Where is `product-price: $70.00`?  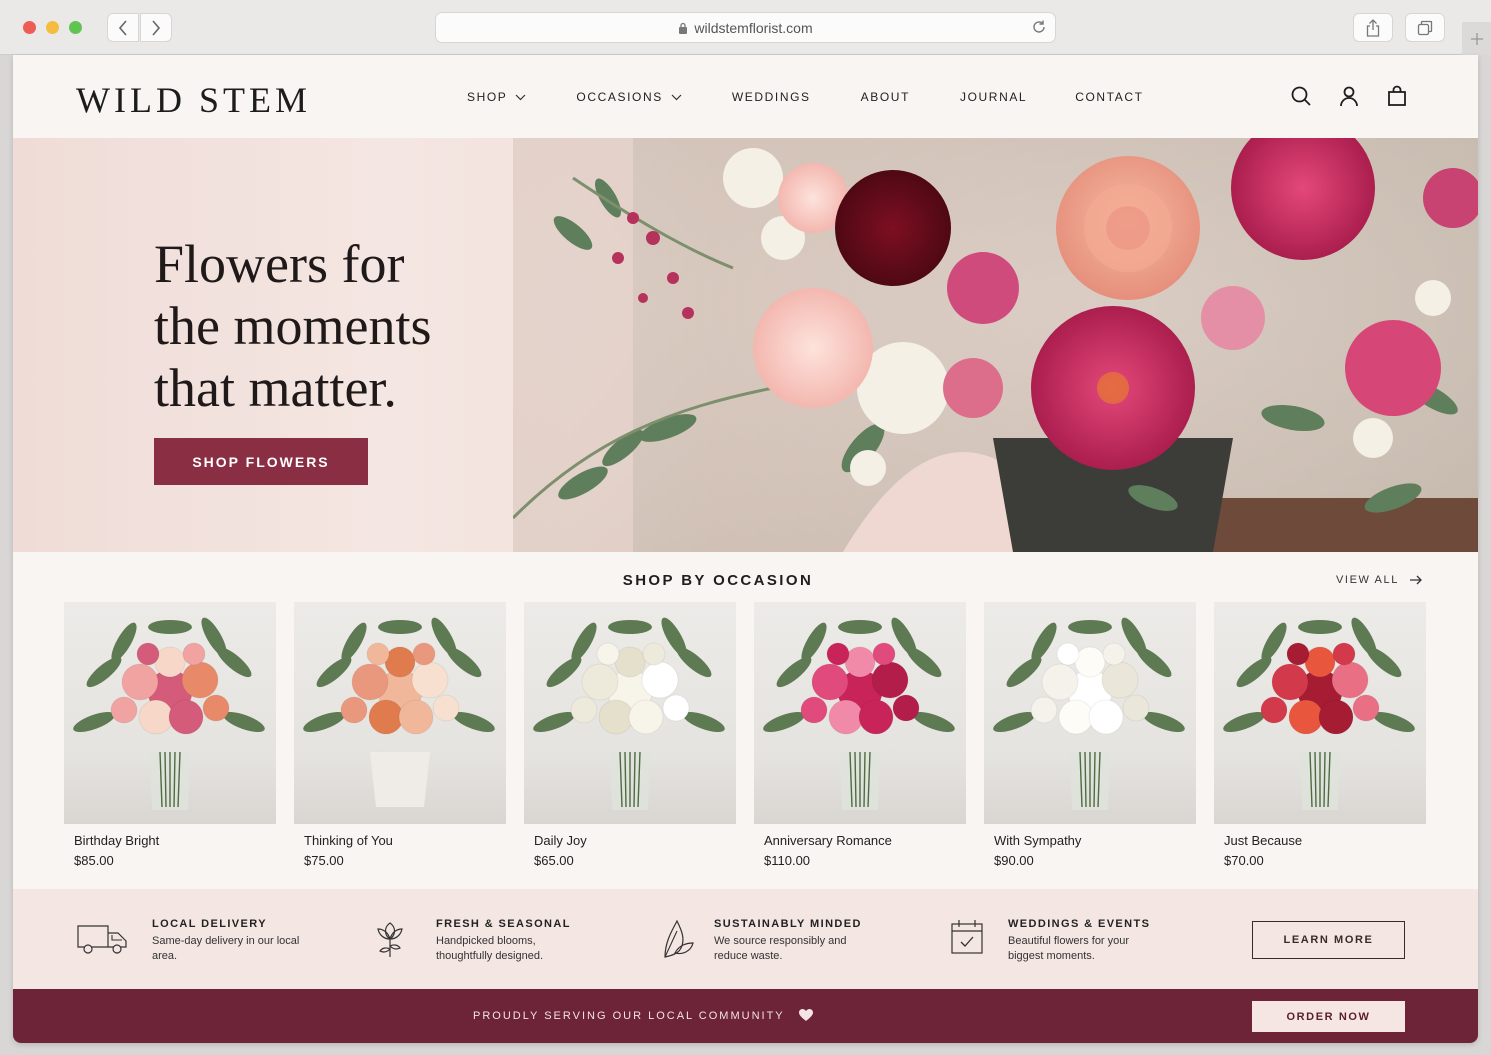 product-price: $70.00 is located at coordinates (1244, 860).